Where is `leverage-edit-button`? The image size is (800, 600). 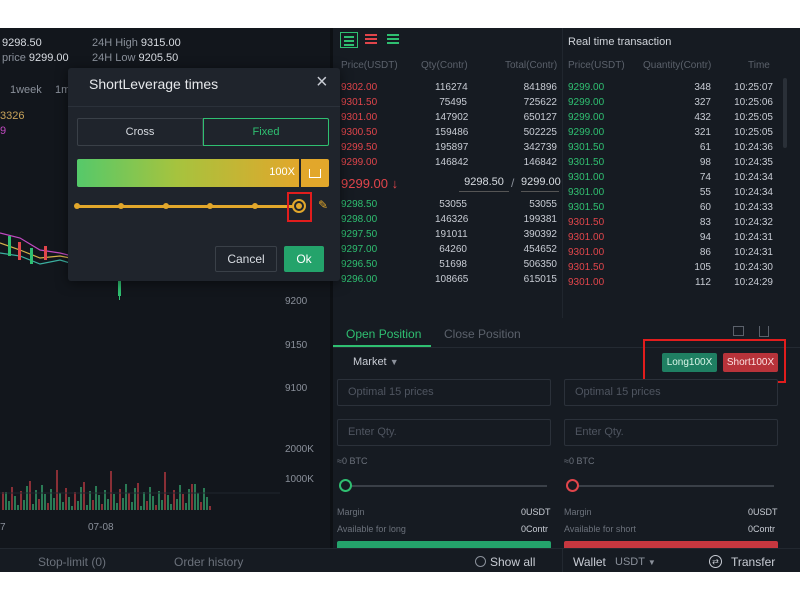 leverage-edit-button is located at coordinates (315, 173).